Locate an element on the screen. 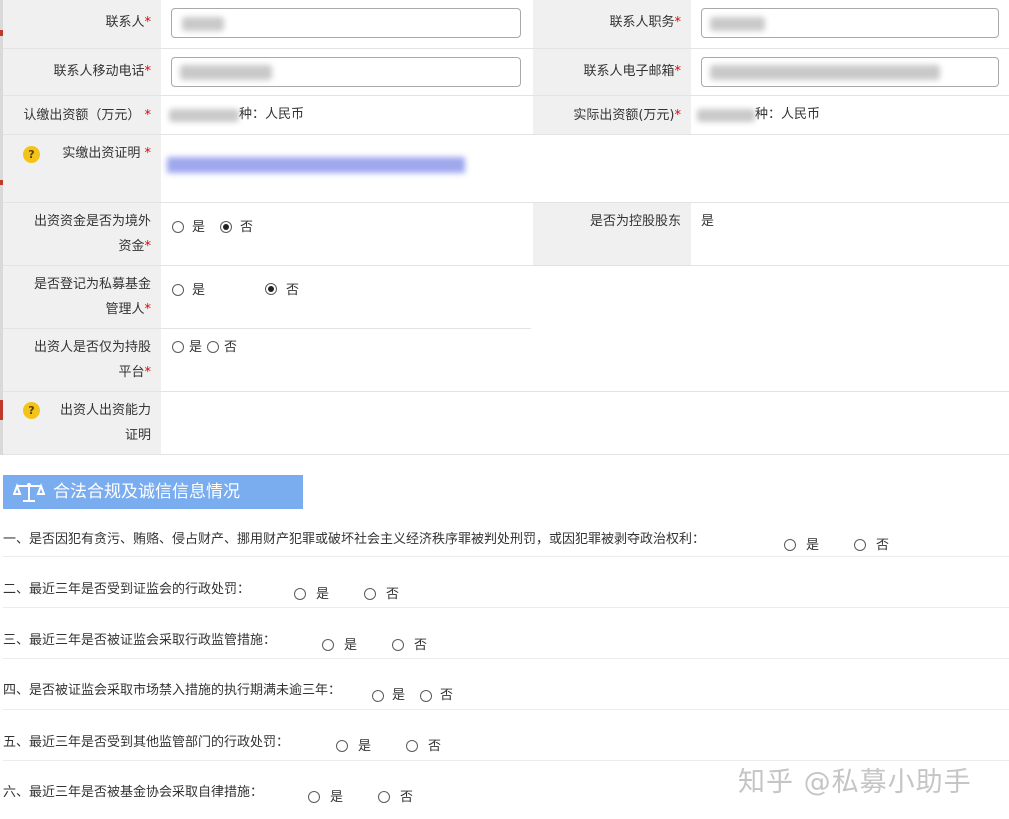  question-row: 五、最近三年是否受到其他监管部门的行政处罚： 是 否 is located at coordinates (506, 735).